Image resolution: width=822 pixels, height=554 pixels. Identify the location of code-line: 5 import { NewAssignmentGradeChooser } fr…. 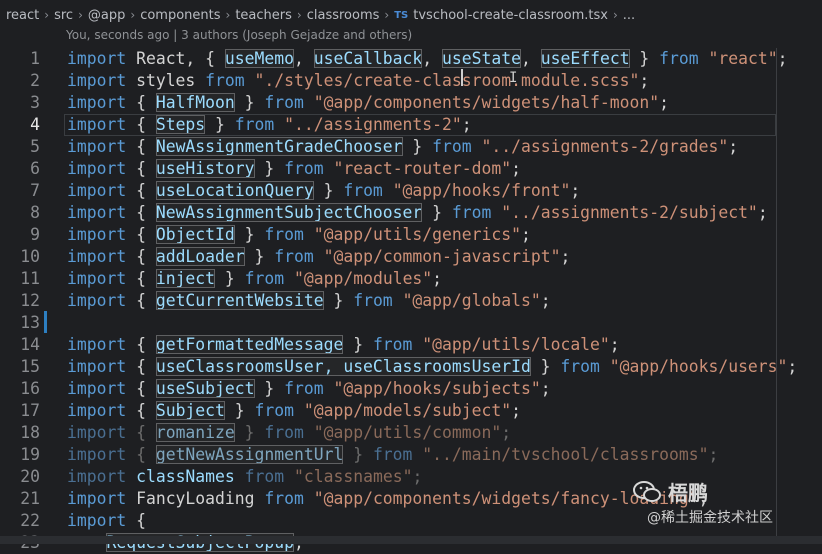
(411, 147).